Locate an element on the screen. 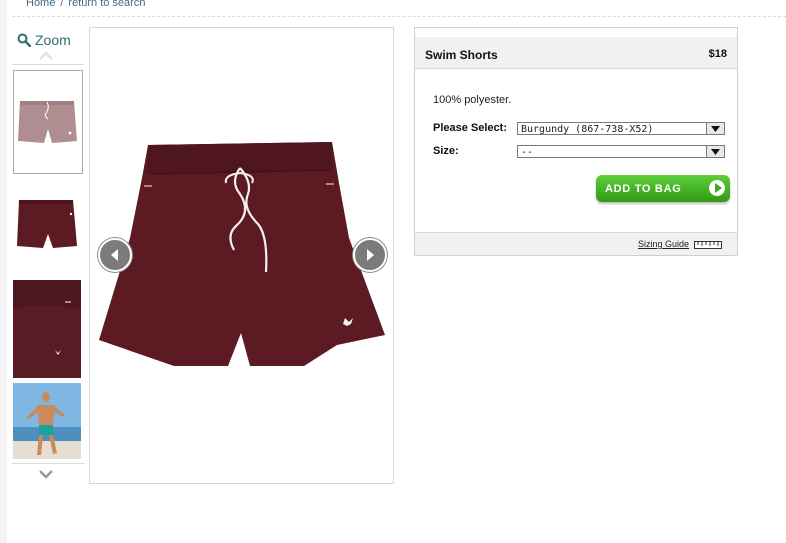  left-edge is located at coordinates (3, 271).